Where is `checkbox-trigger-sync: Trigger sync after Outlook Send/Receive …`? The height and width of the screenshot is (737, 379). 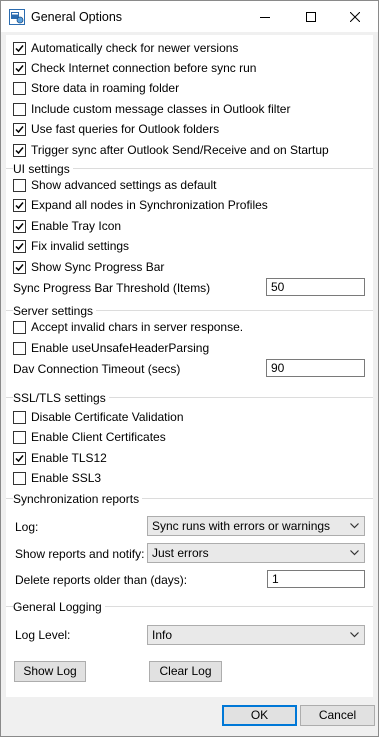
checkbox-trigger-sync: Trigger sync after Outlook Send/Receive … is located at coordinates (171, 150).